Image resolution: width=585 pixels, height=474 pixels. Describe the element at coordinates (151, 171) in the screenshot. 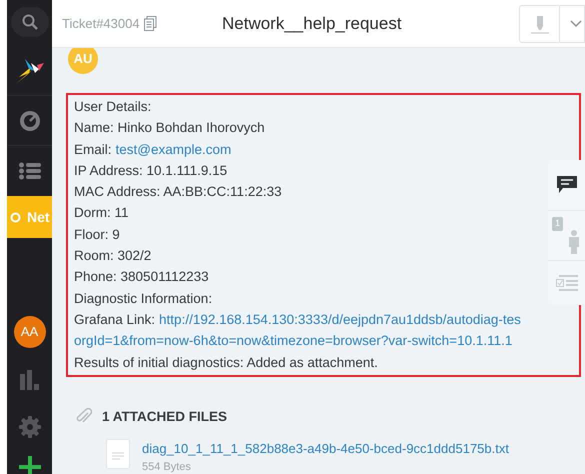

I see `article-line: IP Address: 10.1.111.9.15` at that location.